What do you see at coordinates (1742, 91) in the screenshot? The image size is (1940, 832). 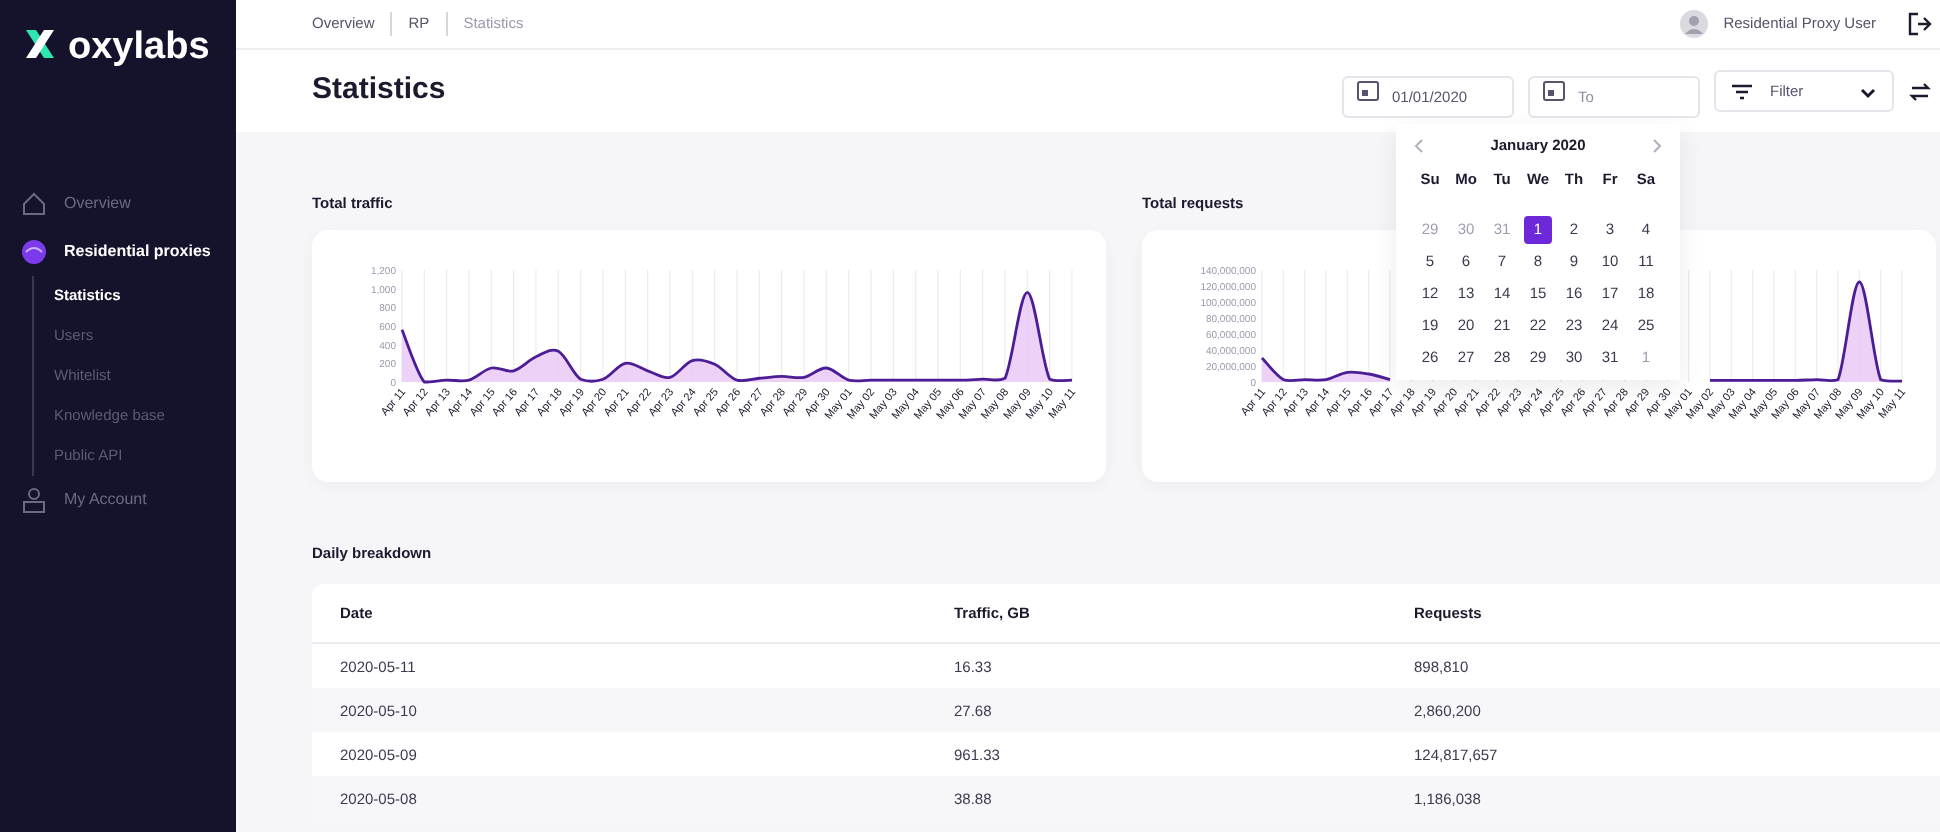 I see `filter-icon` at bounding box center [1742, 91].